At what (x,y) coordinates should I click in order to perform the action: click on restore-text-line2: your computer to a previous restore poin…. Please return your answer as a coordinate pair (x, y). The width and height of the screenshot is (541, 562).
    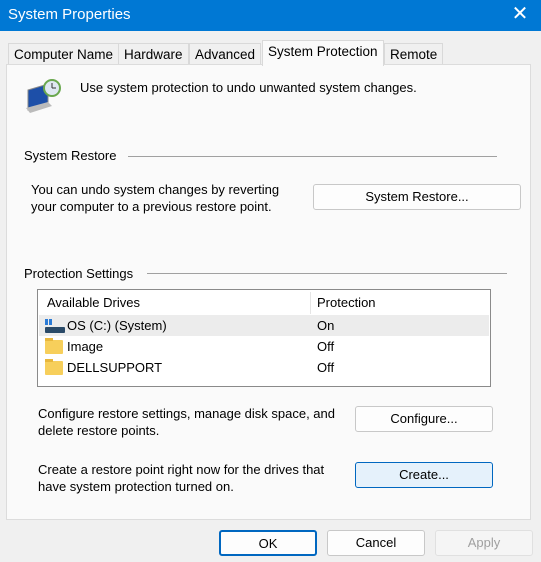
    Looking at the image, I should click on (151, 206).